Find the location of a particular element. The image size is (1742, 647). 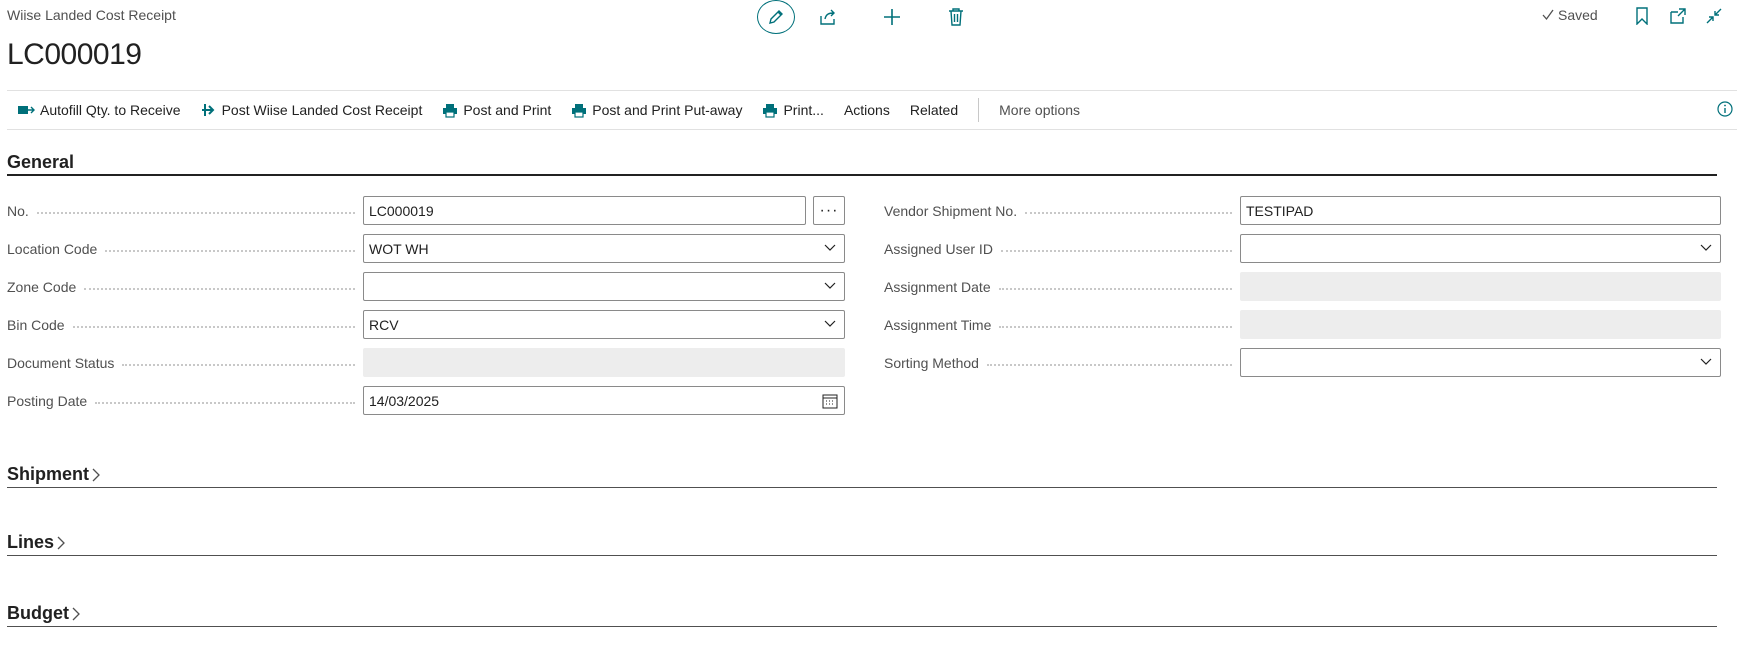

sorting-method-select is located at coordinates (1480, 362).